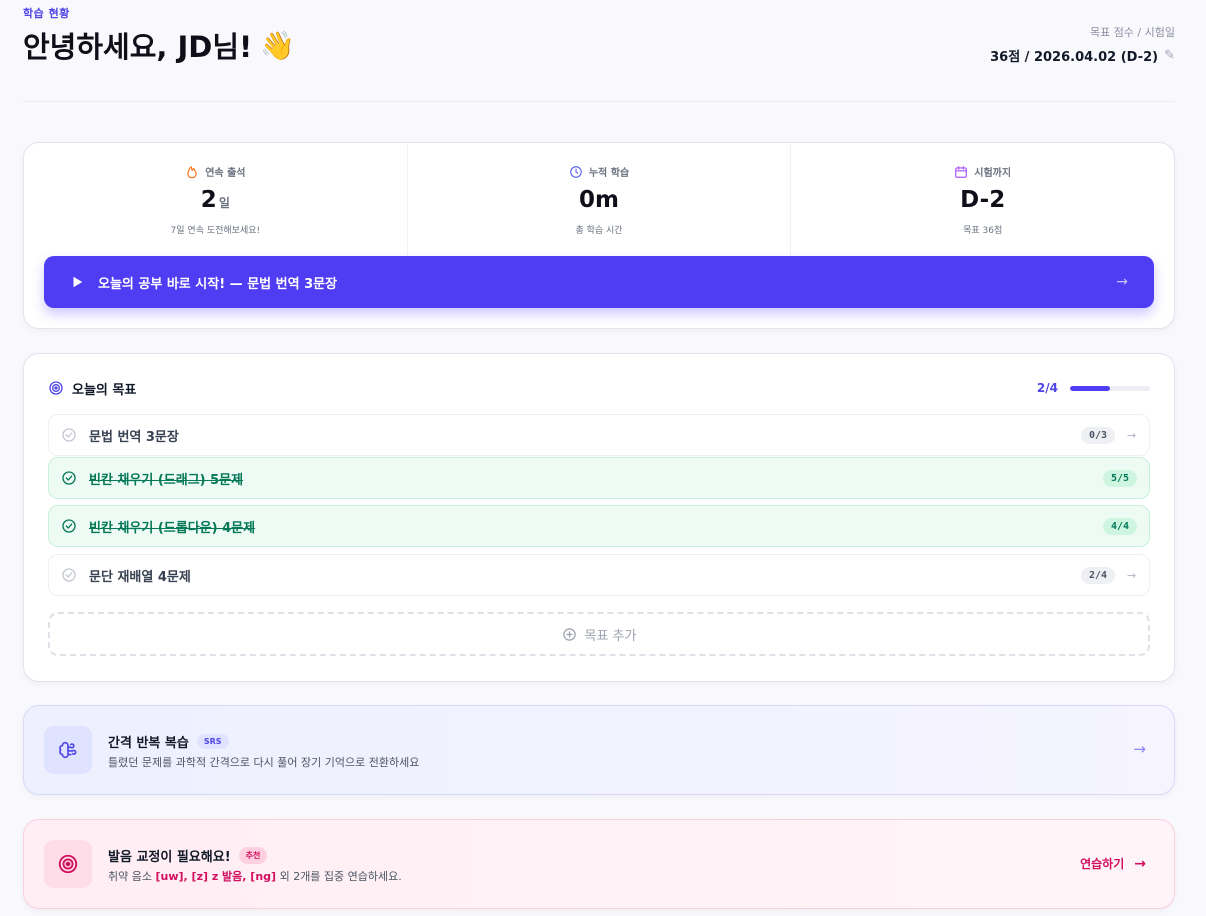 This screenshot has height=916, width=1206. I want to click on srs-tag: SRS, so click(212, 741).